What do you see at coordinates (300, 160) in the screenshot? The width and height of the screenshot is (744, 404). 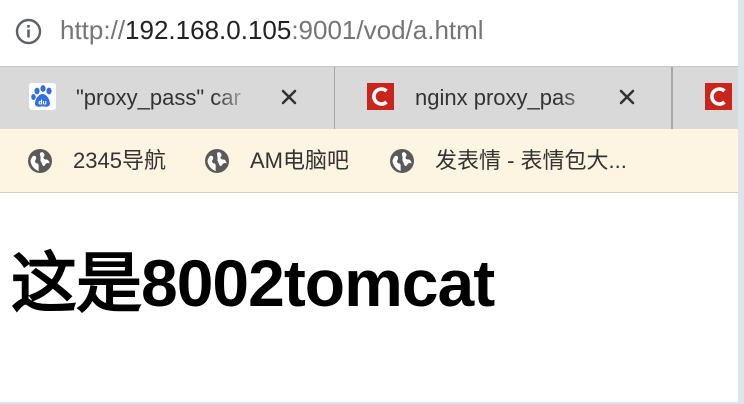 I see `bookmark-label: AM电脑吧` at bounding box center [300, 160].